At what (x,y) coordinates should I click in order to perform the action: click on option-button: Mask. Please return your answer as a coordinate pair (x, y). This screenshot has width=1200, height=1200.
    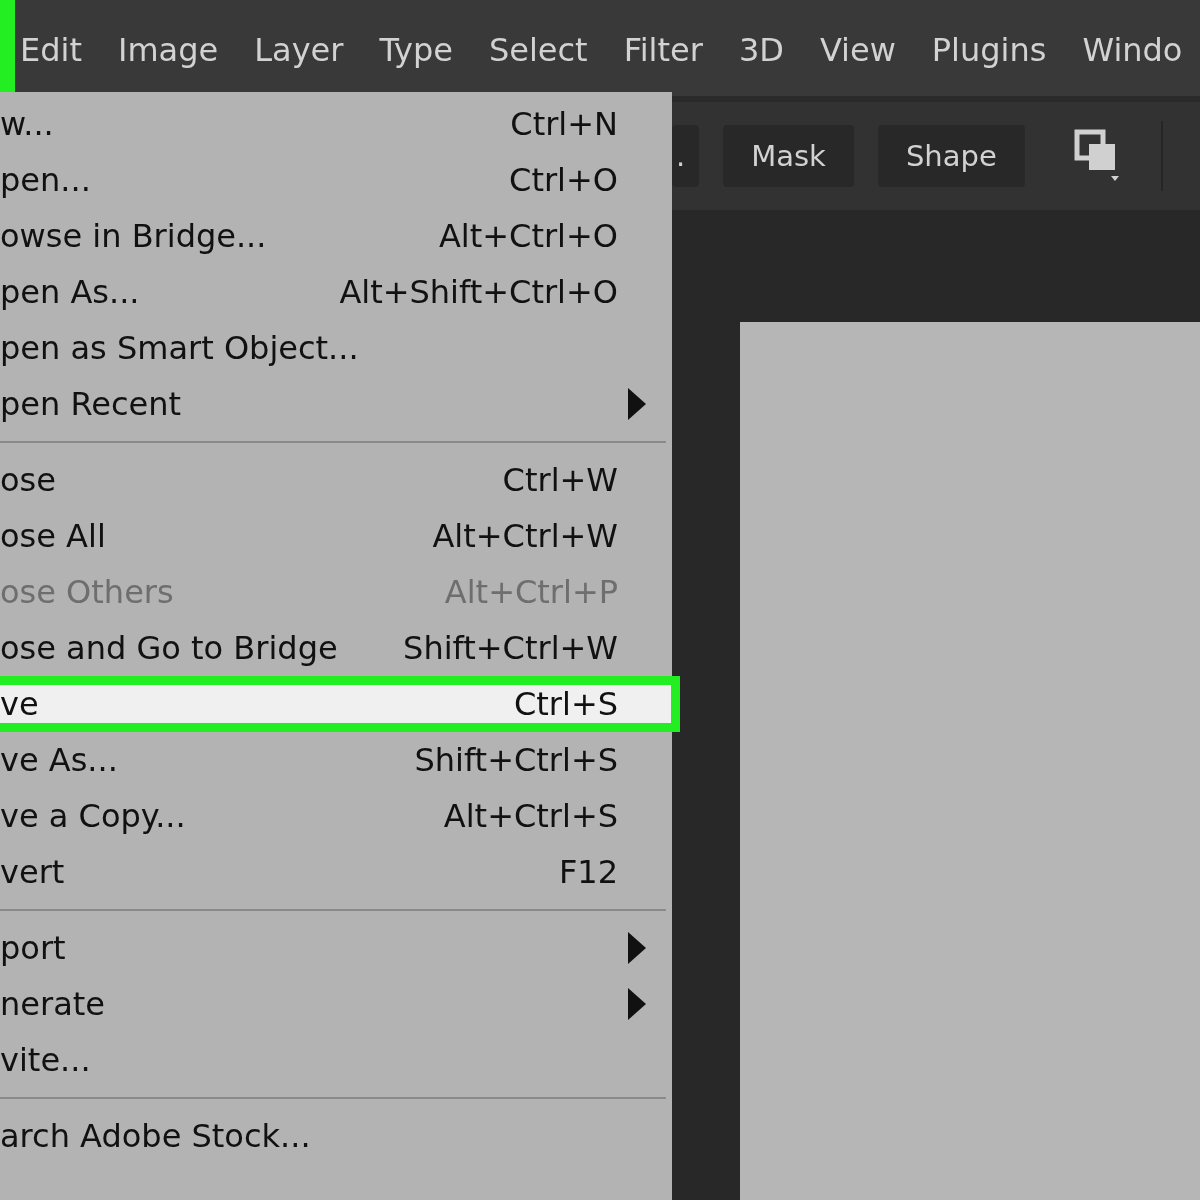
    Looking at the image, I should click on (788, 156).